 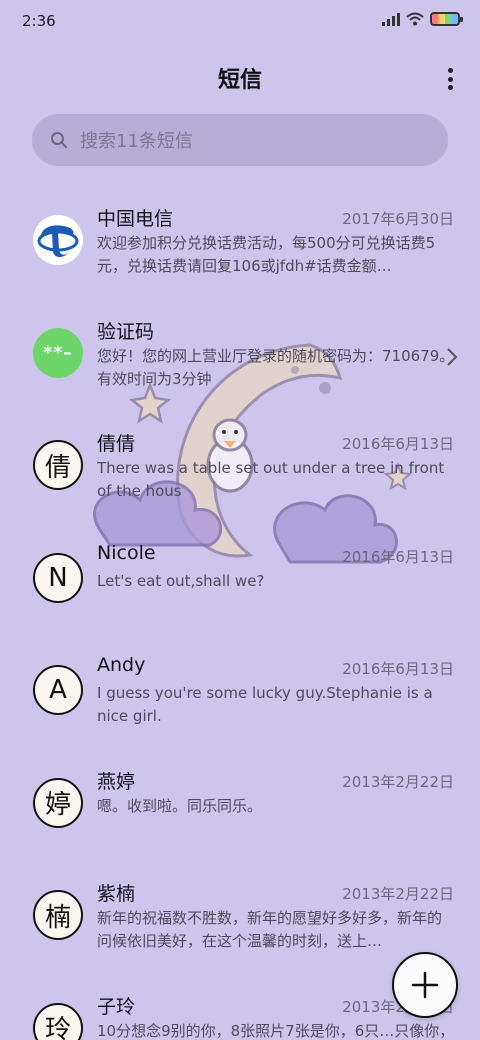 What do you see at coordinates (126, 331) in the screenshot?
I see `contact-name: 验证码` at bounding box center [126, 331].